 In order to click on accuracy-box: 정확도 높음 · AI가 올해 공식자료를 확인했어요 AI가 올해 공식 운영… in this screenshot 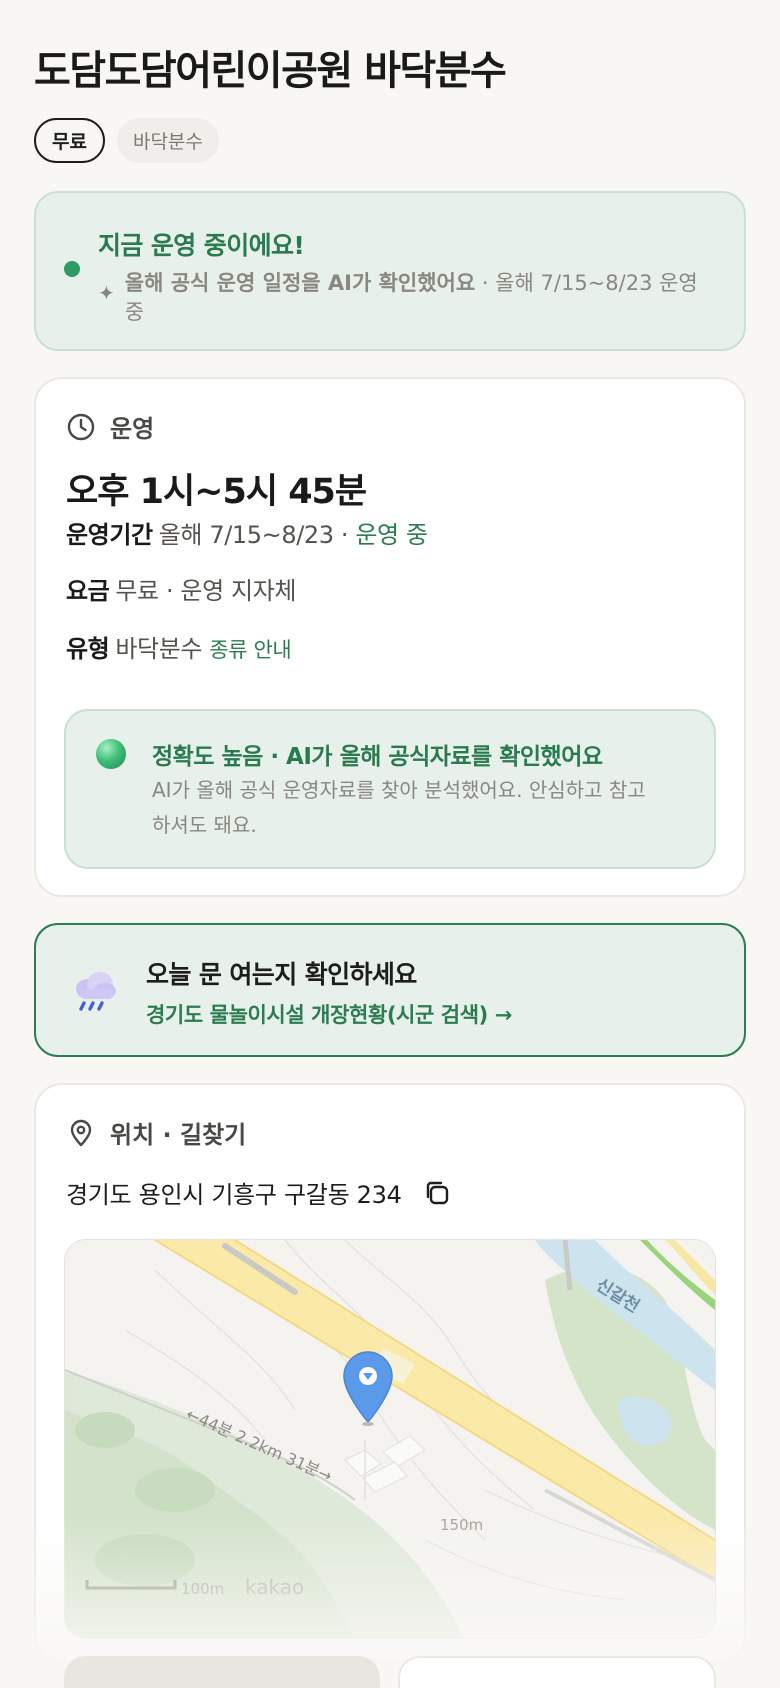, I will do `click(390, 789)`.